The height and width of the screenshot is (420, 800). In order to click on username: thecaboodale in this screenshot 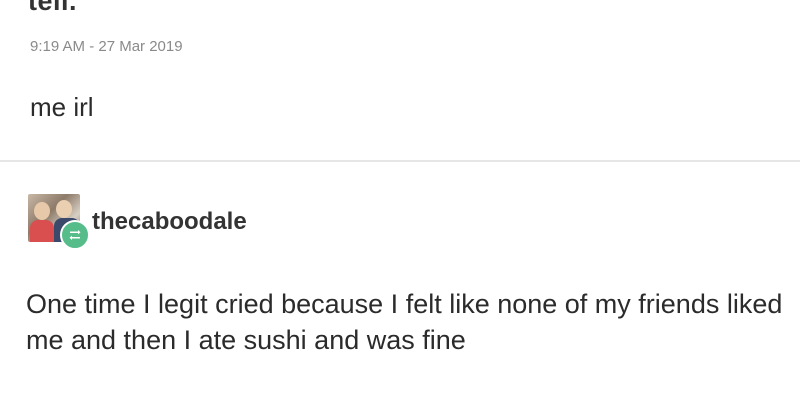, I will do `click(169, 222)`.